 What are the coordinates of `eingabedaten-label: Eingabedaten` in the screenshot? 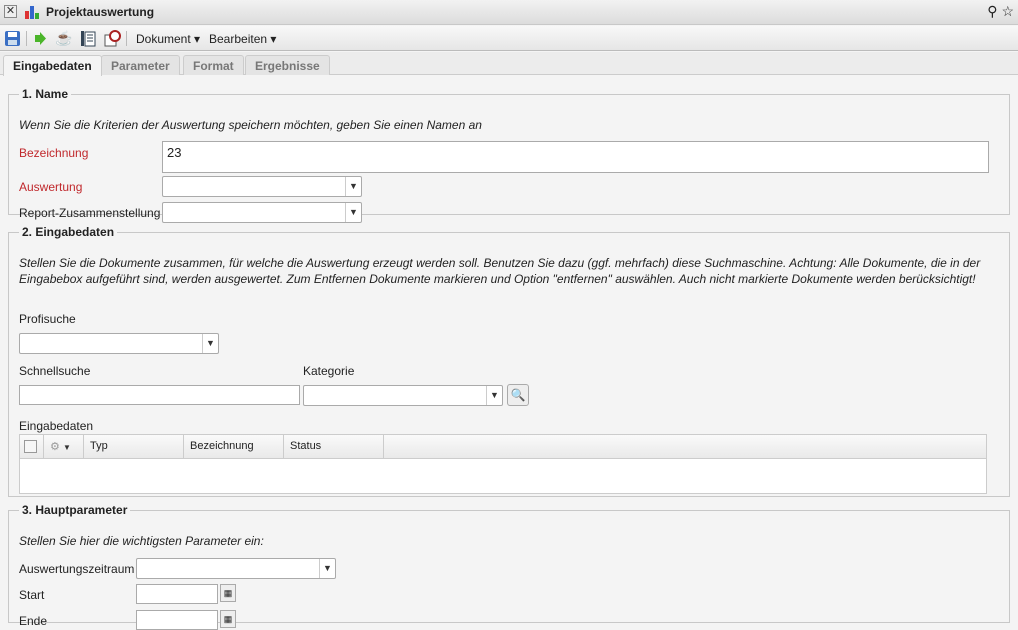 It's located at (56, 426).